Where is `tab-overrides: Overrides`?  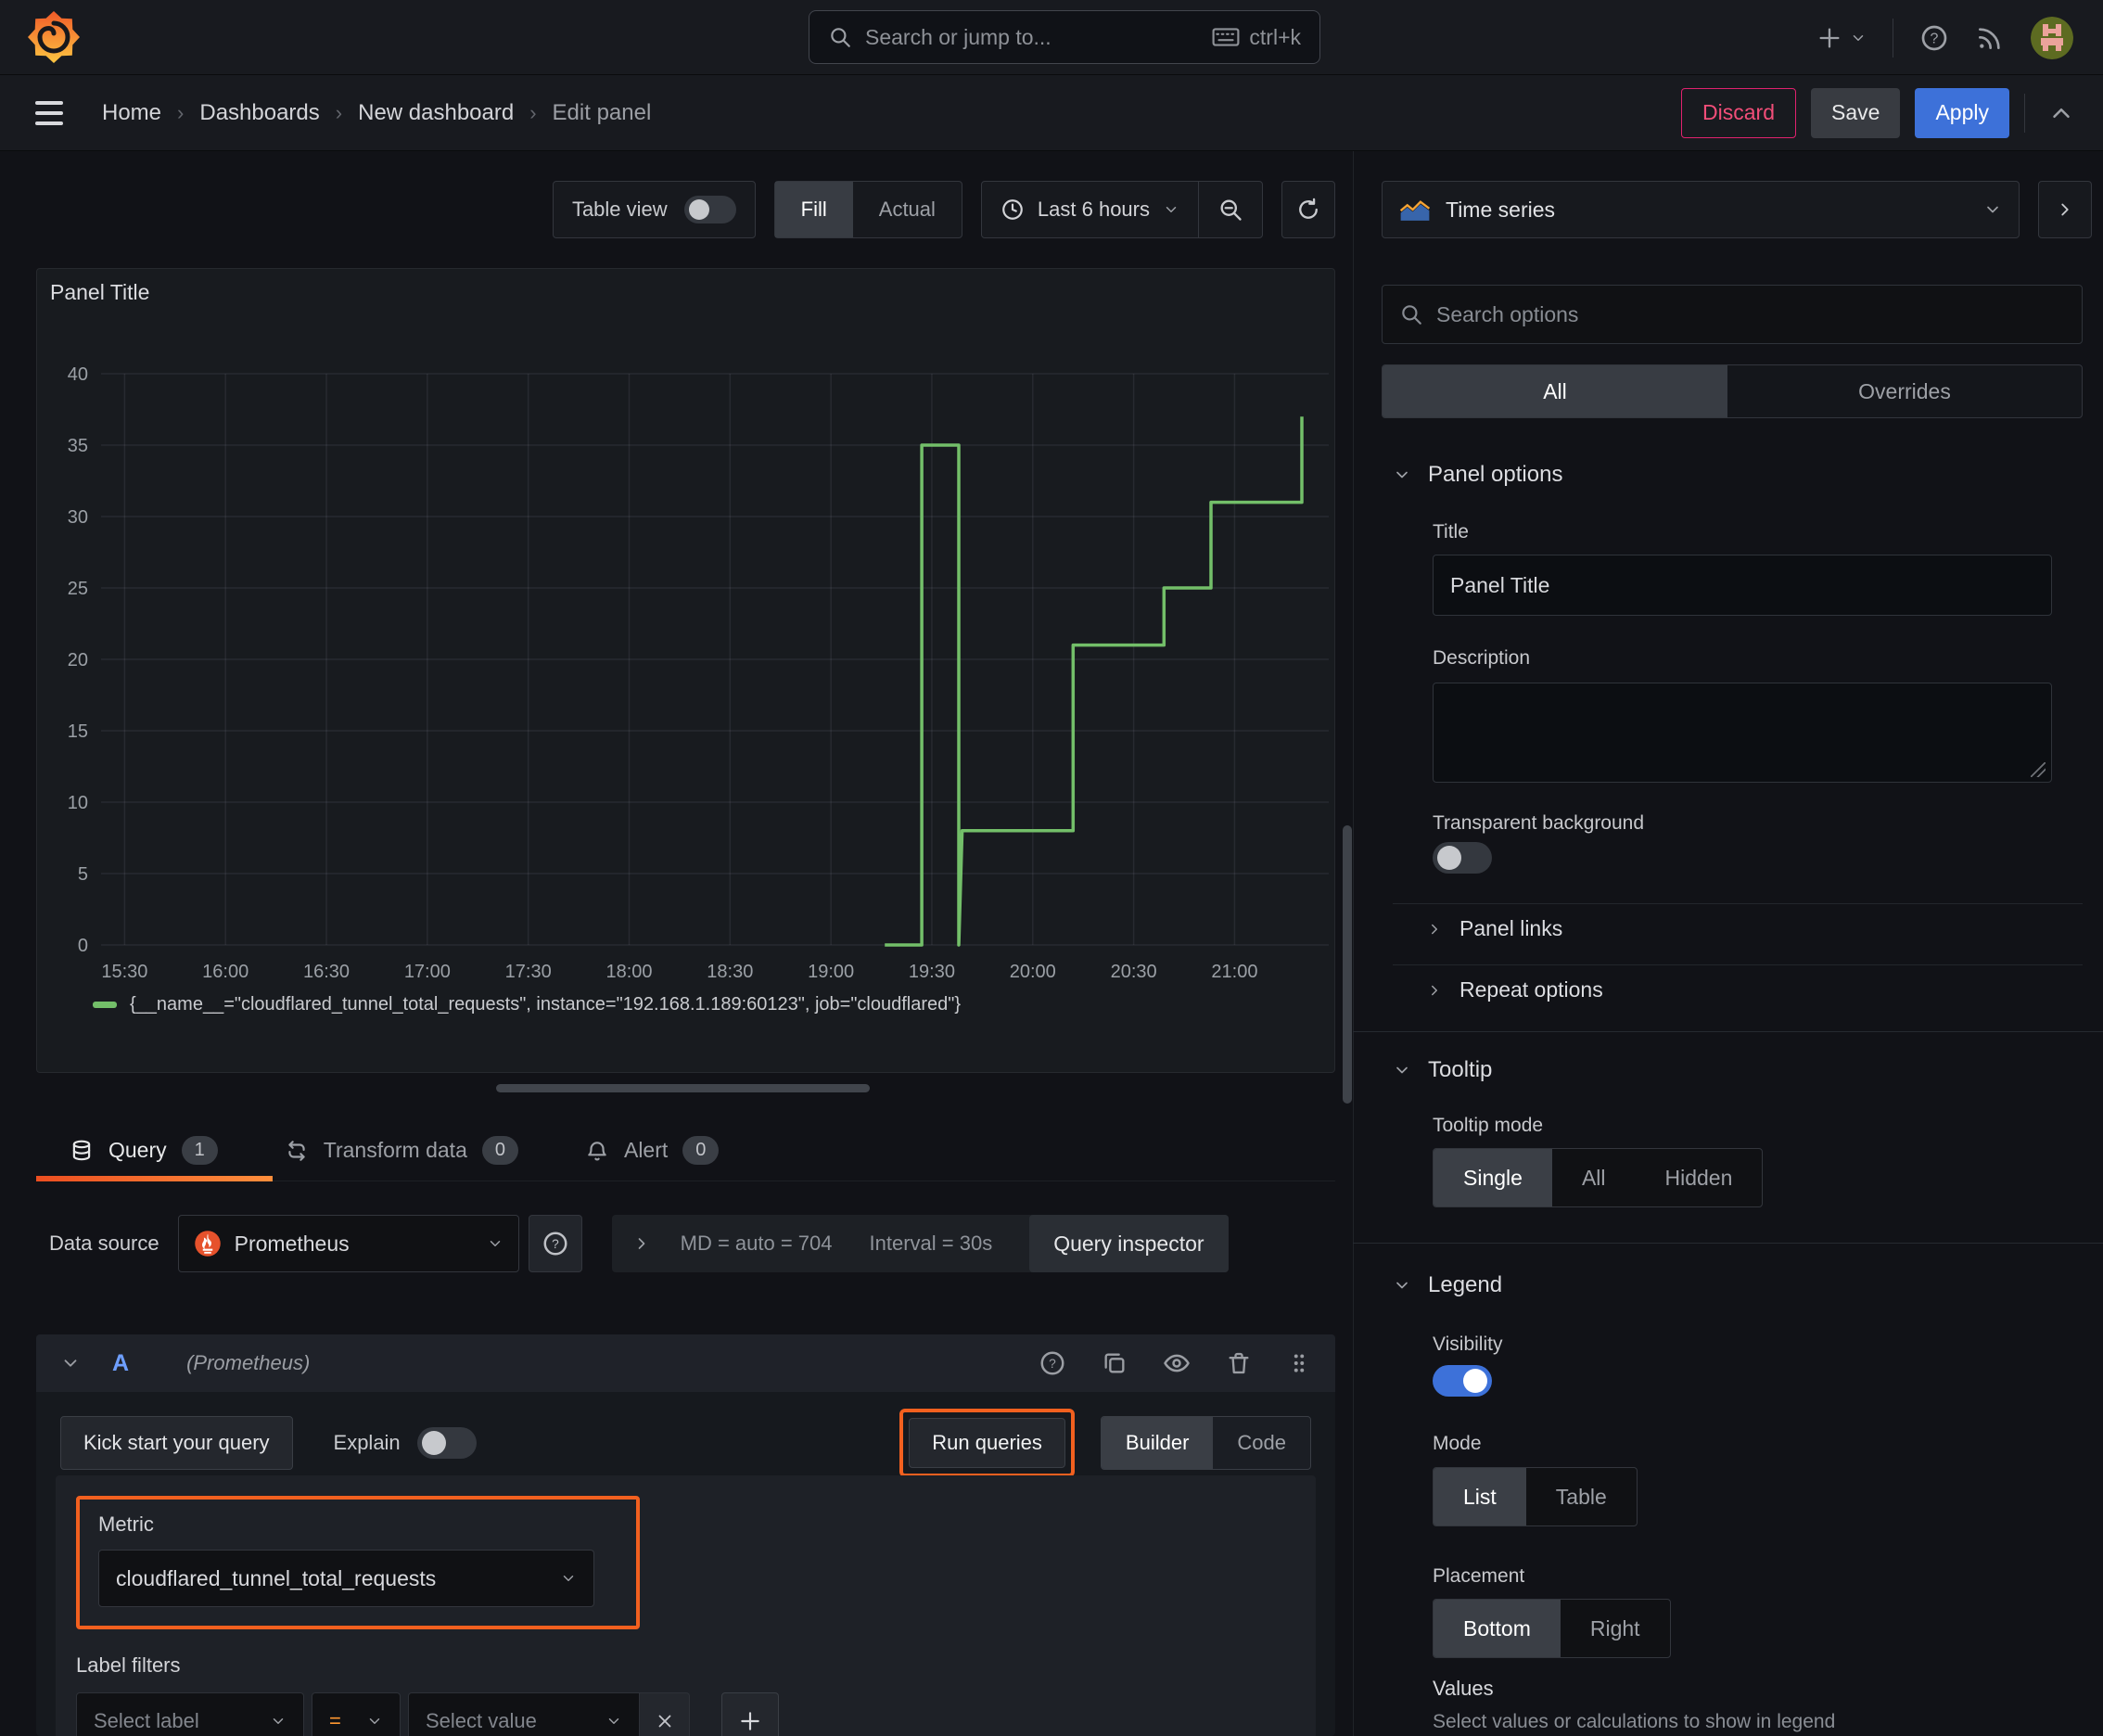 tab-overrides: Overrides is located at coordinates (1904, 391).